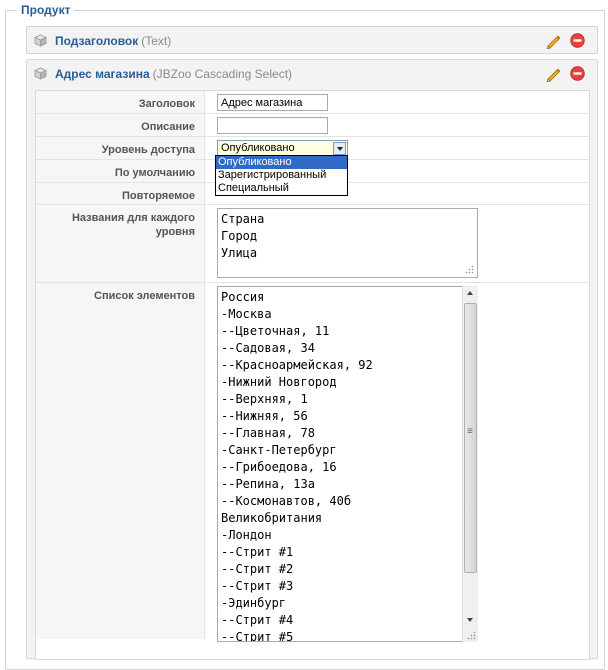  I want to click on param-label: Список элементов, so click(120, 461).